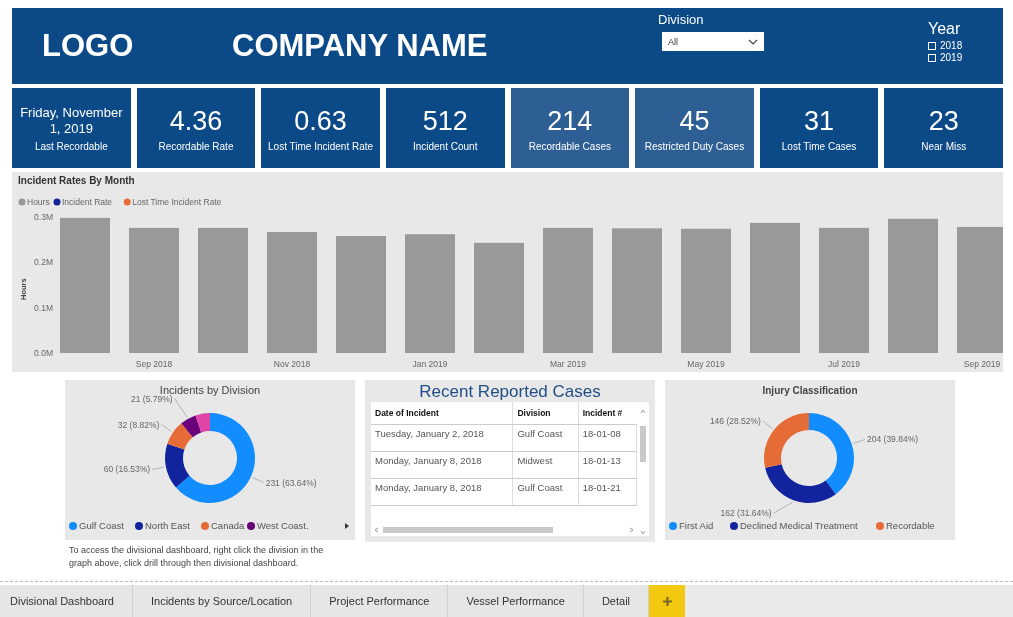 The height and width of the screenshot is (617, 1013). I want to click on horizontal-scrollbar, so click(504, 530).